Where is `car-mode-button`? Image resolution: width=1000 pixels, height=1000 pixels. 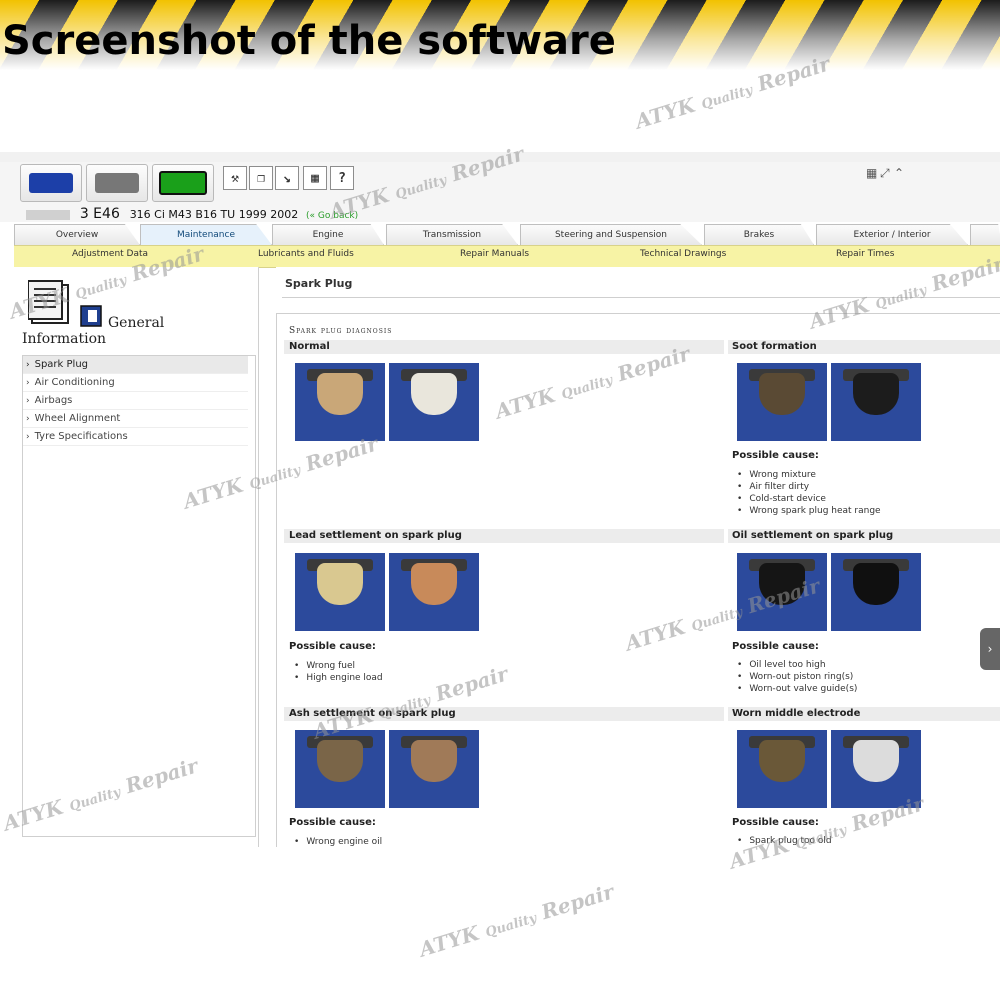
car-mode-button is located at coordinates (51, 183).